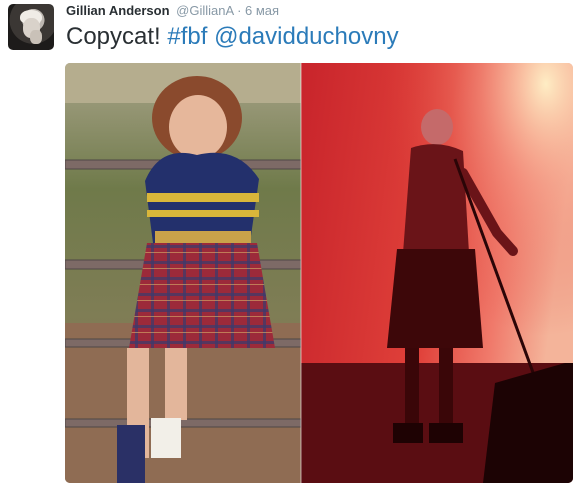 Image resolution: width=585 pixels, height=494 pixels. I want to click on tweet-header: Gillian Anderson @GillianA · 6 мая, so click(172, 11).